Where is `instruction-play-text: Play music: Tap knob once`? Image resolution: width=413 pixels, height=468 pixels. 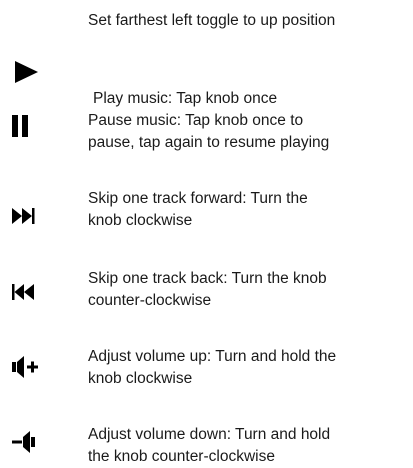 instruction-play-text: Play music: Tap knob once is located at coordinates (253, 99).